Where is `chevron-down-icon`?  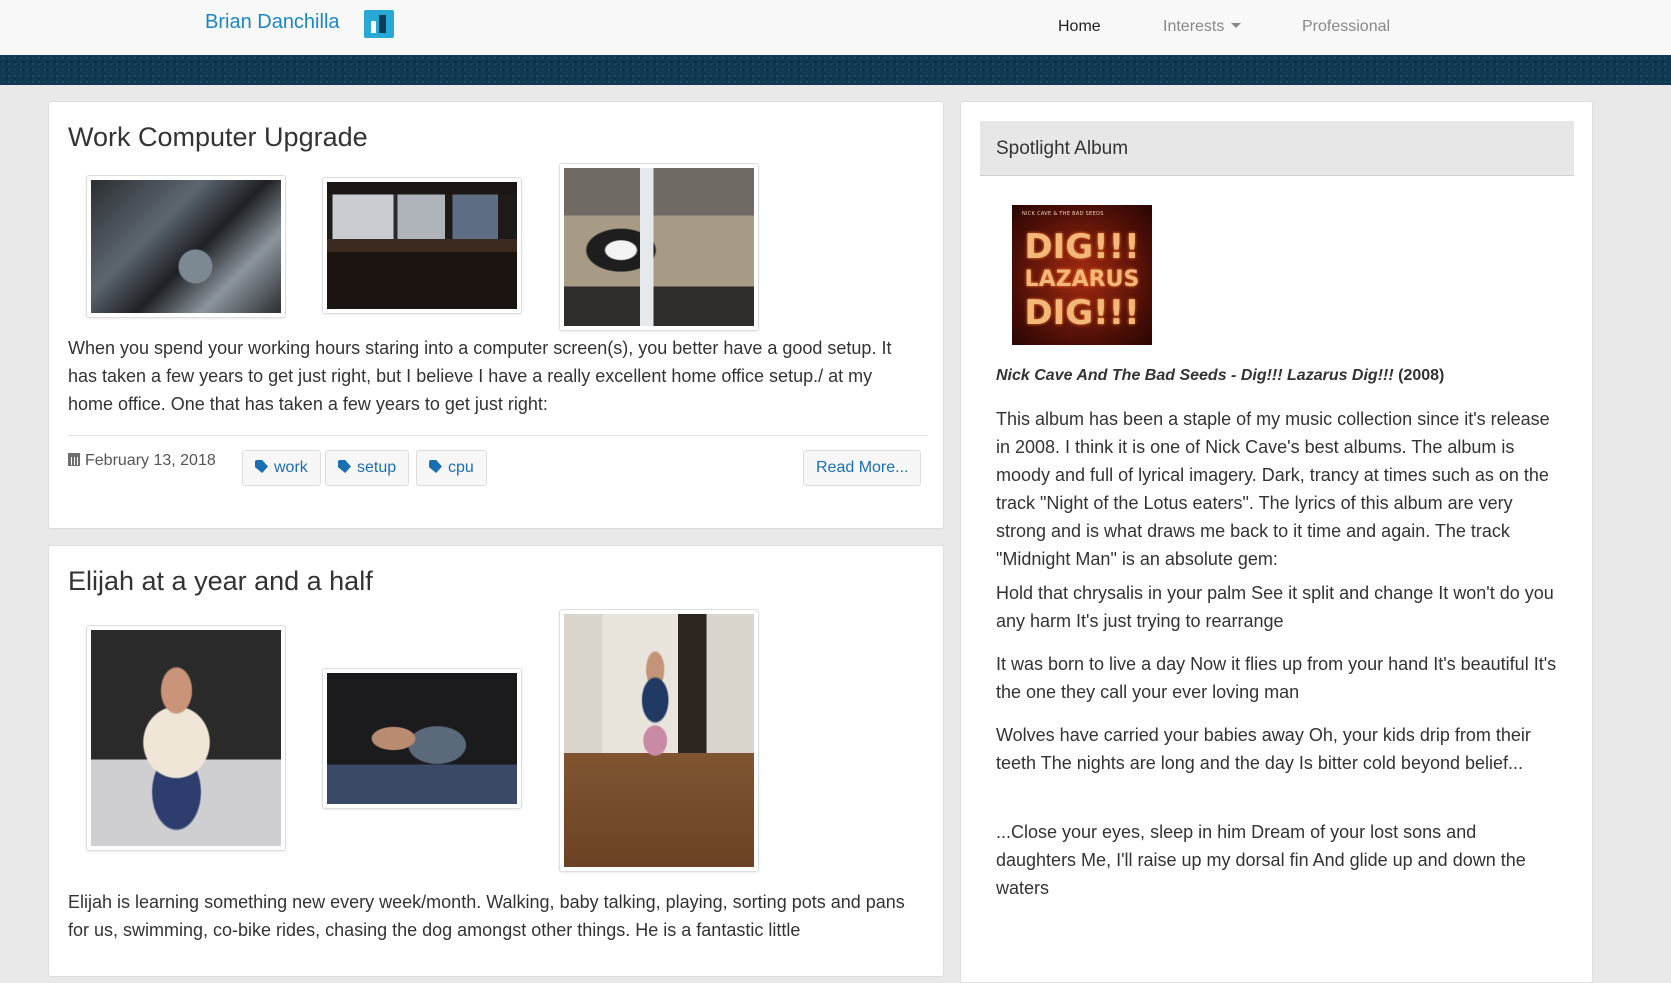 chevron-down-icon is located at coordinates (1236, 25).